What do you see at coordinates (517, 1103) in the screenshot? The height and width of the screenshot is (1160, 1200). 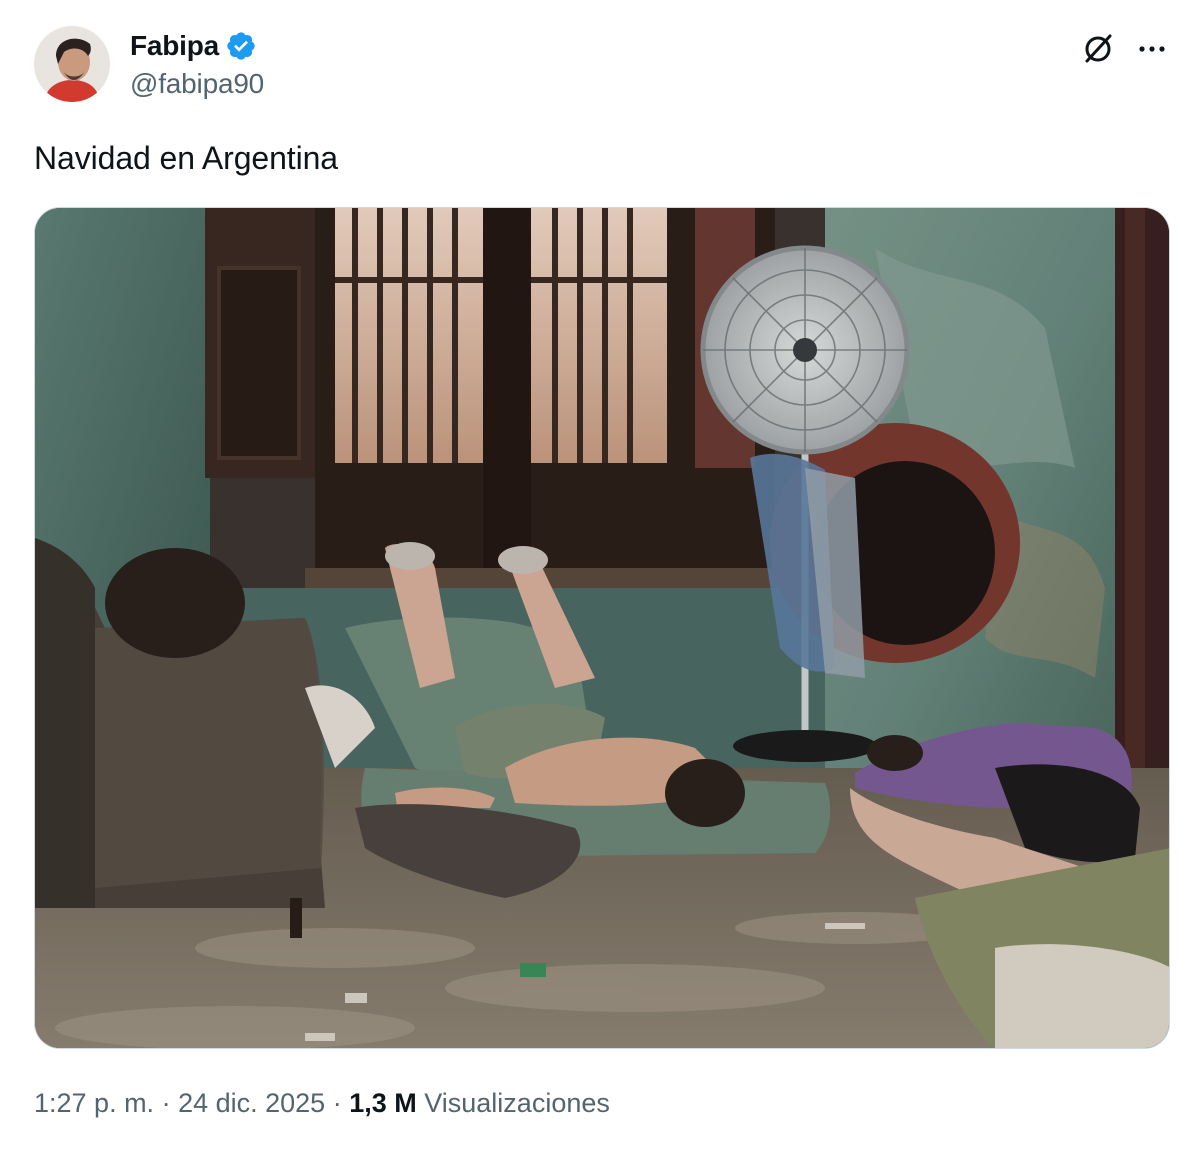 I see `views-label: Visualizaciones` at bounding box center [517, 1103].